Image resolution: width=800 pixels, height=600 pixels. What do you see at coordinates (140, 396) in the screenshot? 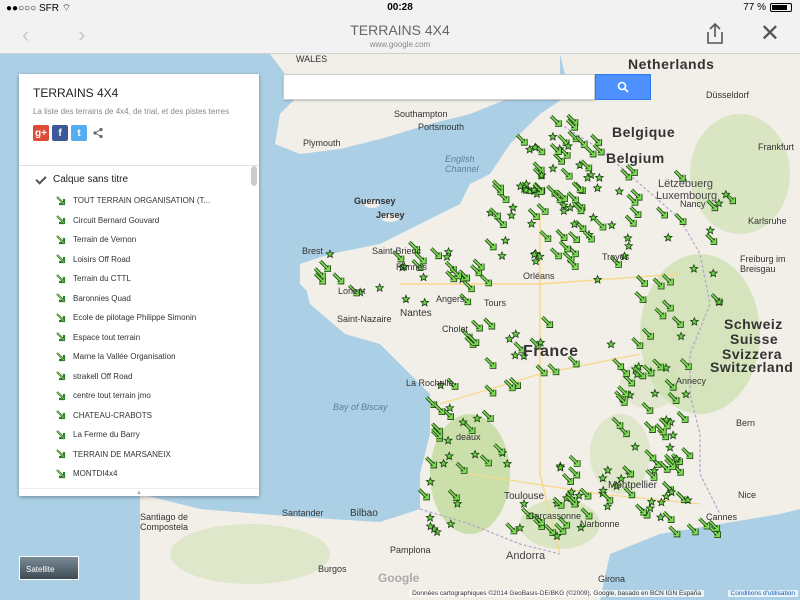
I see `place-list-item: centre tout terrain jmo` at bounding box center [140, 396].